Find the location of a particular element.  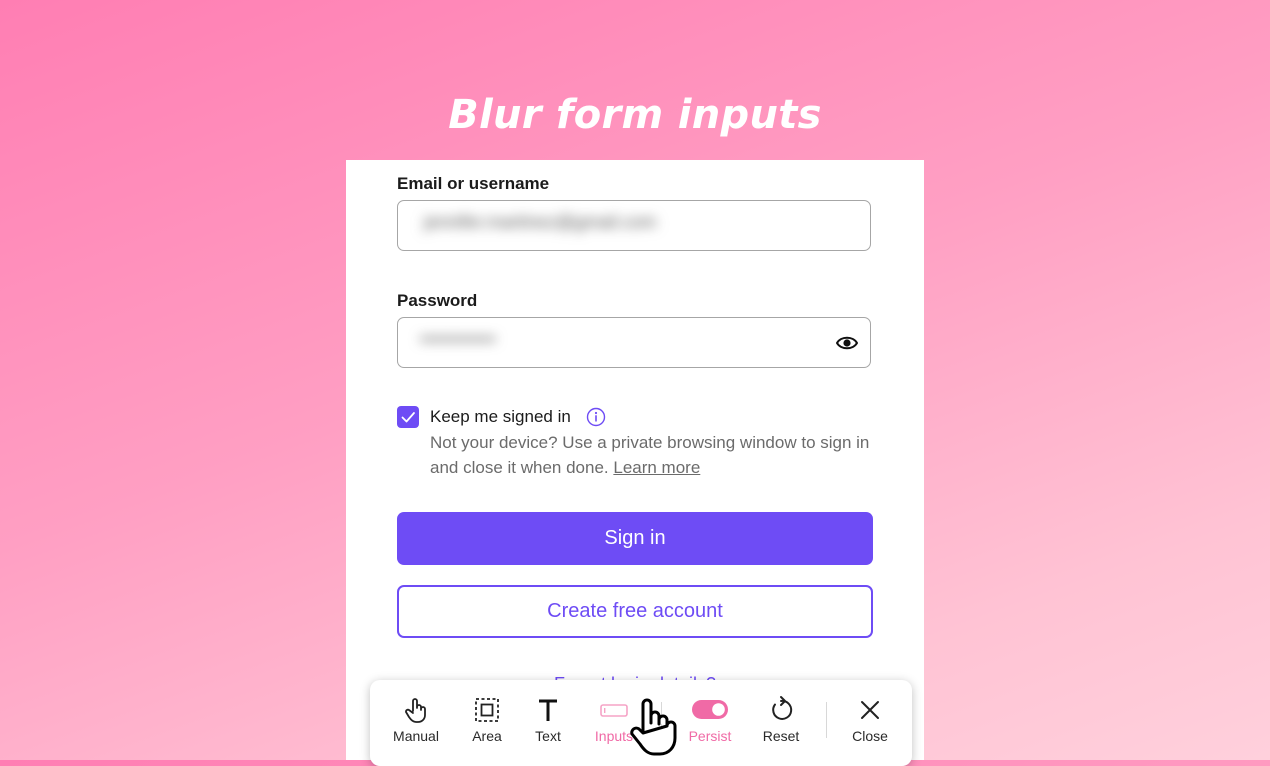

email-field: jennifer.martinez@gmail.com is located at coordinates (634, 225).